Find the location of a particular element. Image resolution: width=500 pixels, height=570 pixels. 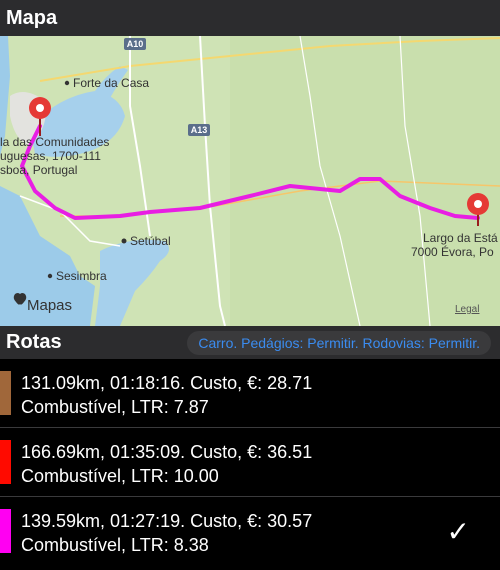

a10-label: A10 is located at coordinates (135, 44).